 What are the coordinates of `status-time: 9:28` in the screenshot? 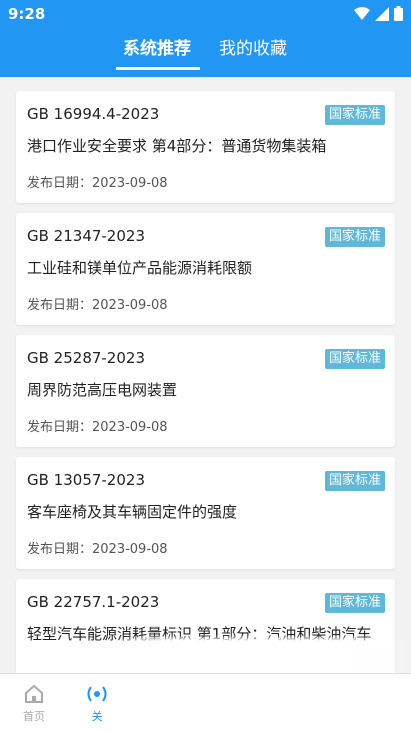 It's located at (27, 14).